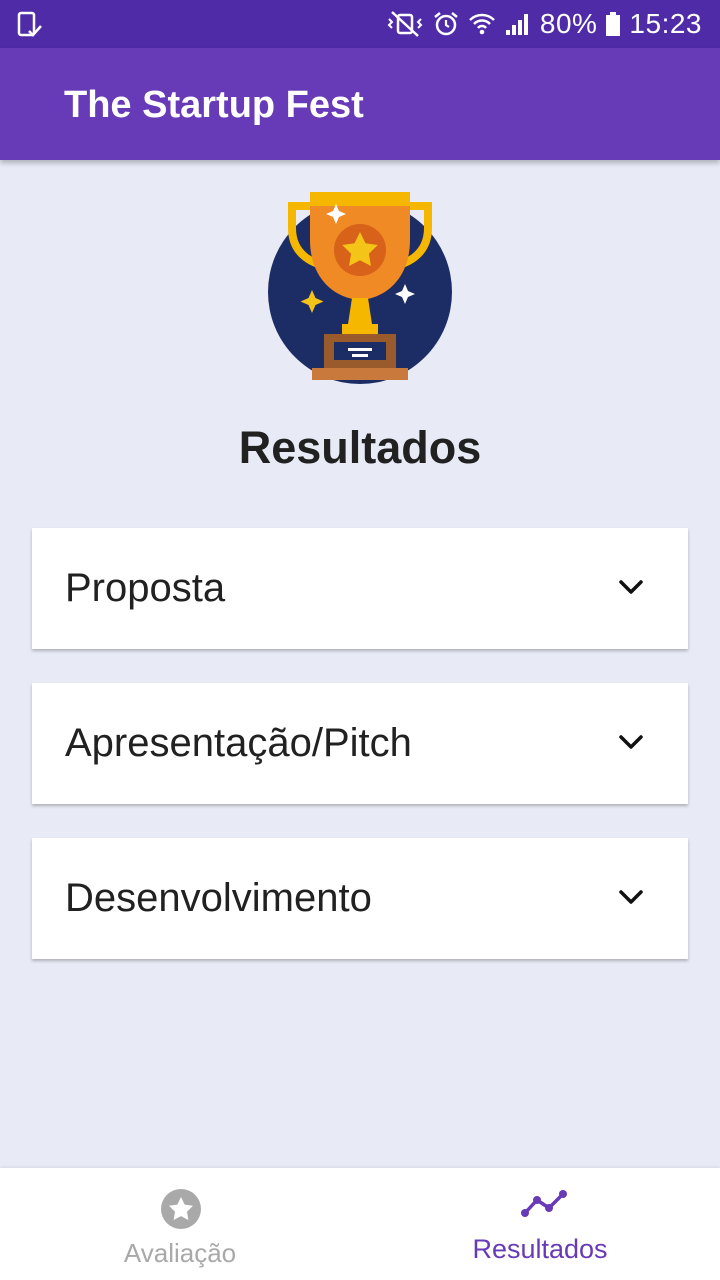 This screenshot has width=720, height=1280. I want to click on nav-label: Avaliação, so click(180, 1253).